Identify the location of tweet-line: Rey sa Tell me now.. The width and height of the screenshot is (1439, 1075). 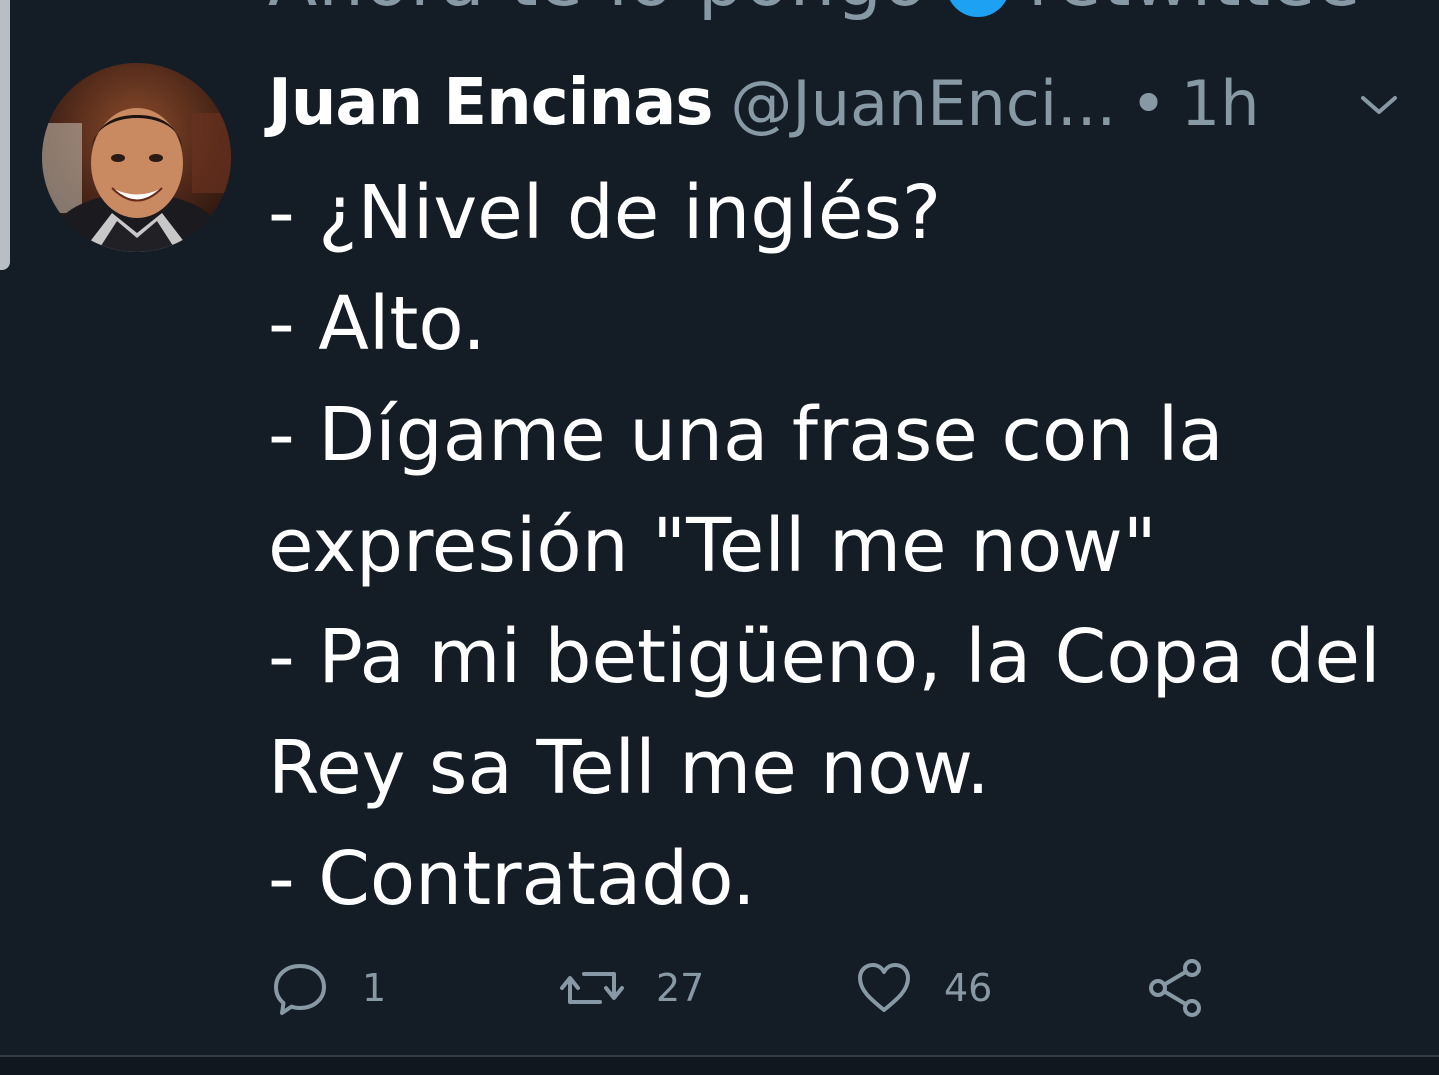
(629, 768).